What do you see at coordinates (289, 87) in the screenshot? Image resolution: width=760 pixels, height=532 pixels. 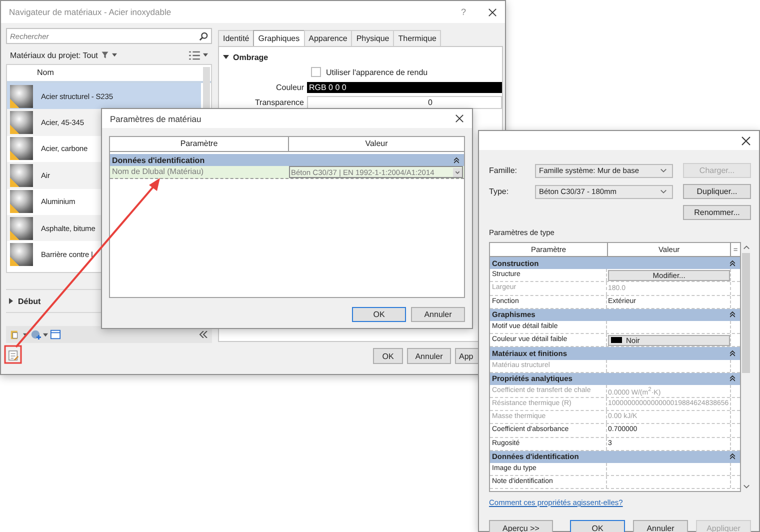 I see `field-label: Couleur` at bounding box center [289, 87].